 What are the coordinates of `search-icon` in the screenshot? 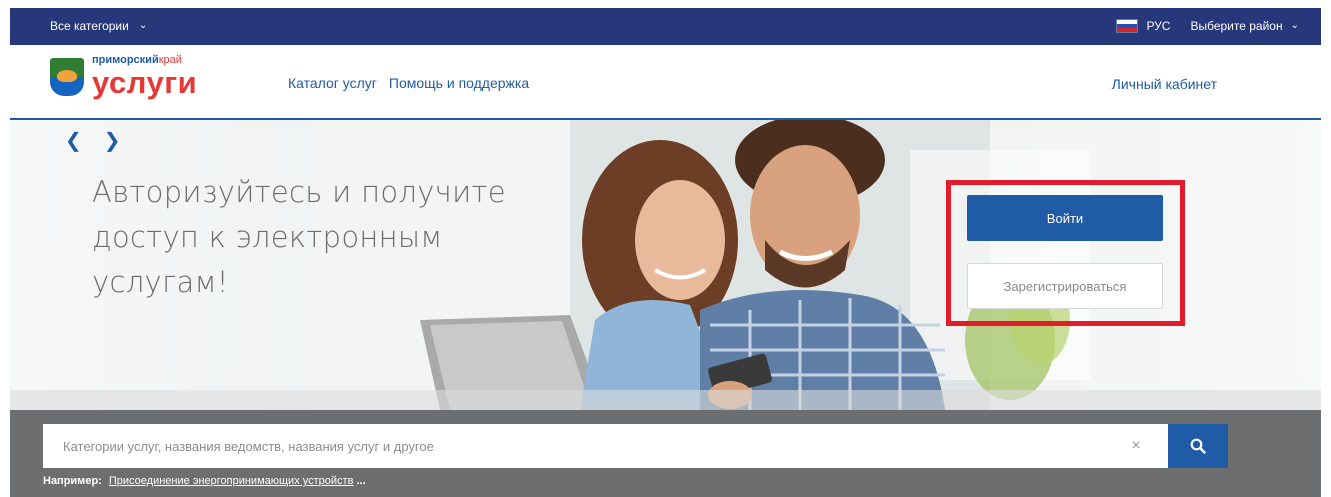 It's located at (1198, 446).